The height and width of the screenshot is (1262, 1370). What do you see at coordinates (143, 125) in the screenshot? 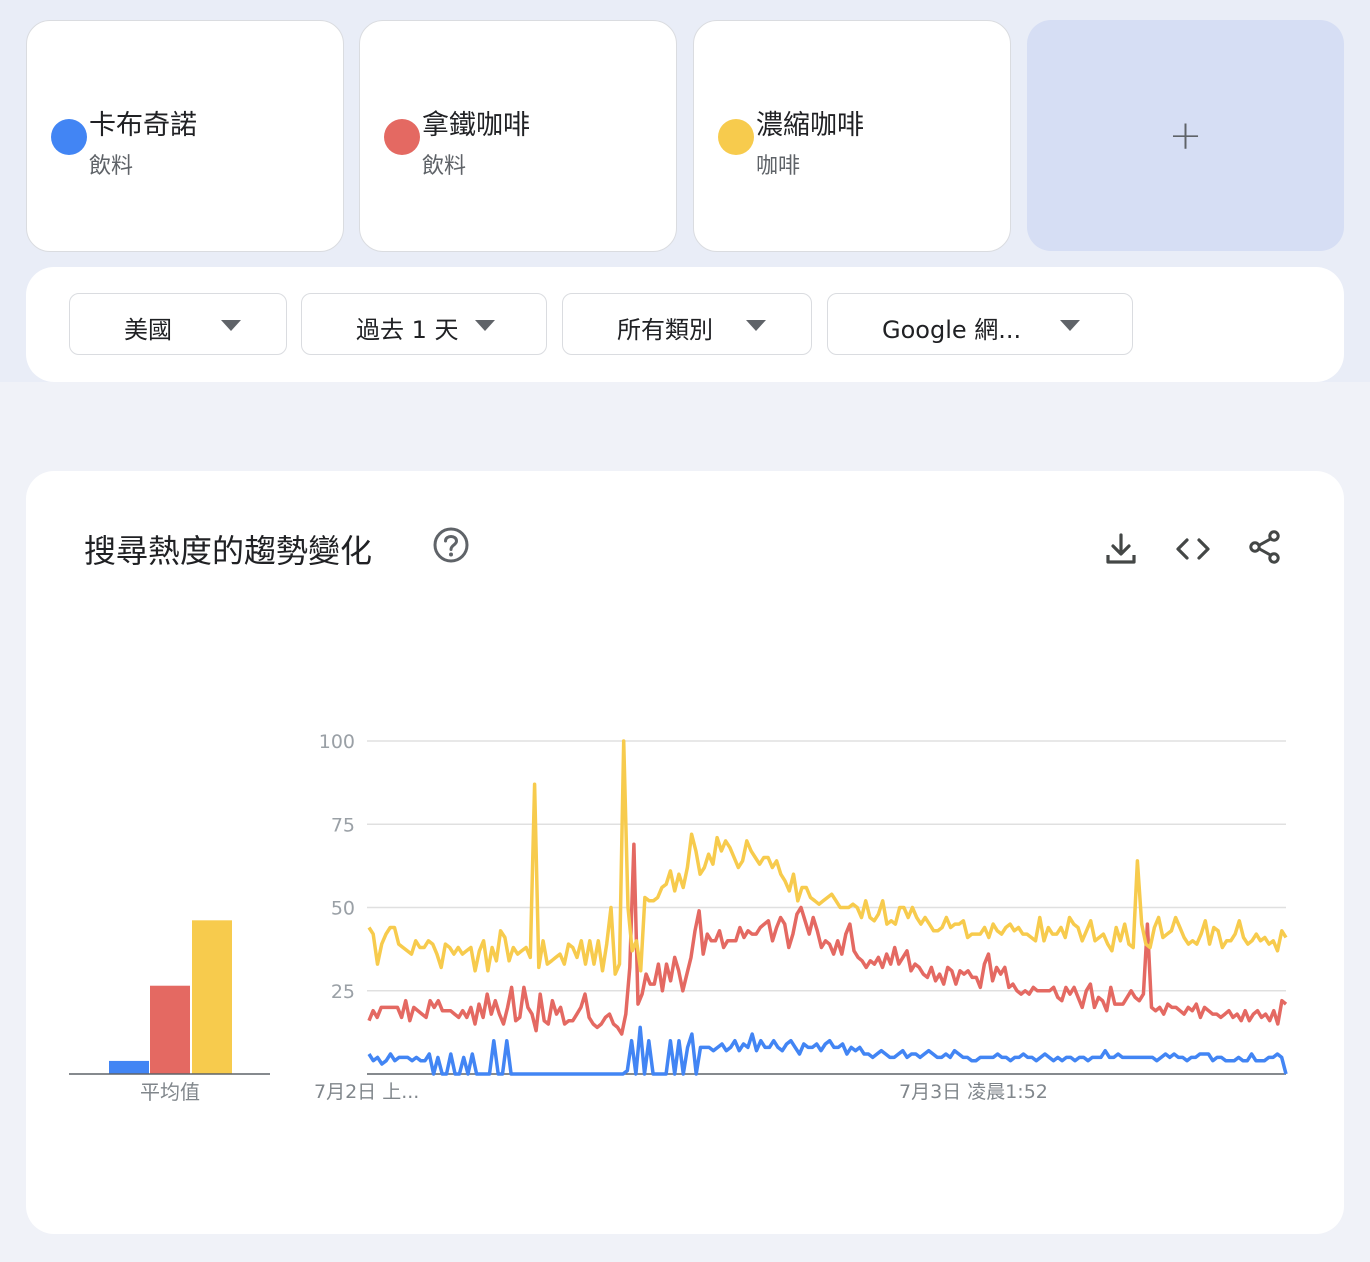
I see `term-name: 卡布奇諾` at bounding box center [143, 125].